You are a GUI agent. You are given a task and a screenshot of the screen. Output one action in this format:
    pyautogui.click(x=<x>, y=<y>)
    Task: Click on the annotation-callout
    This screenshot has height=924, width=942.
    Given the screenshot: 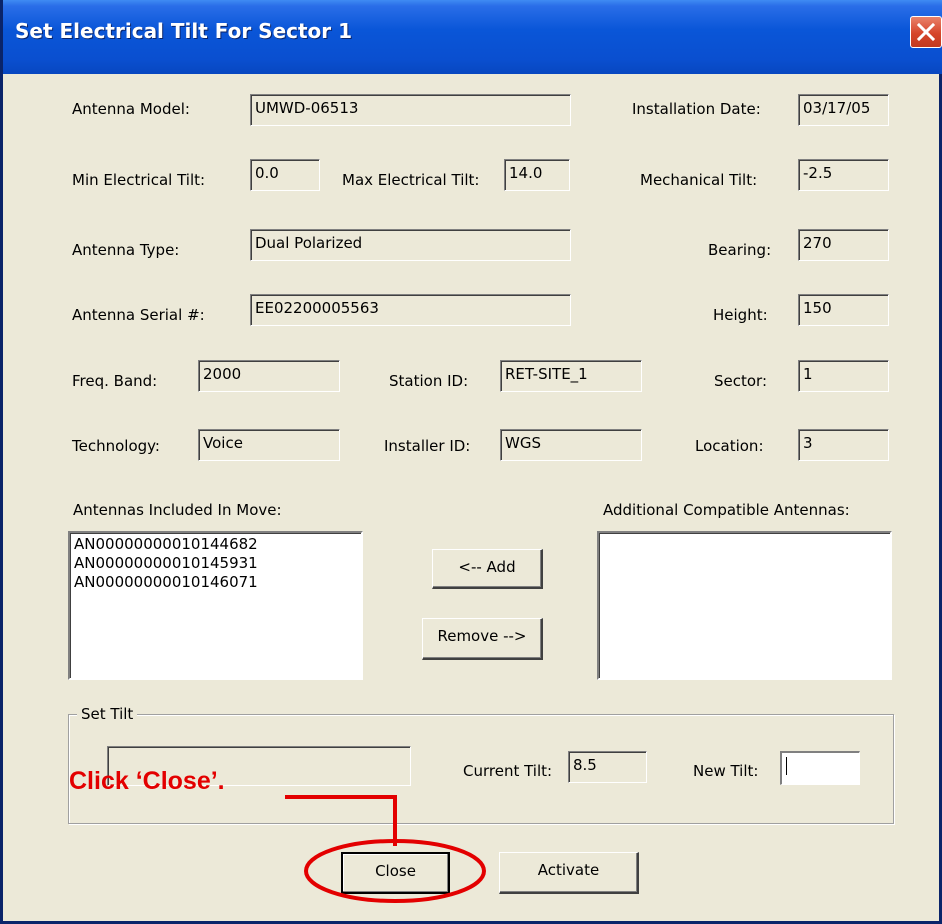 What is the action you would take?
    pyautogui.click(x=385, y=849)
    